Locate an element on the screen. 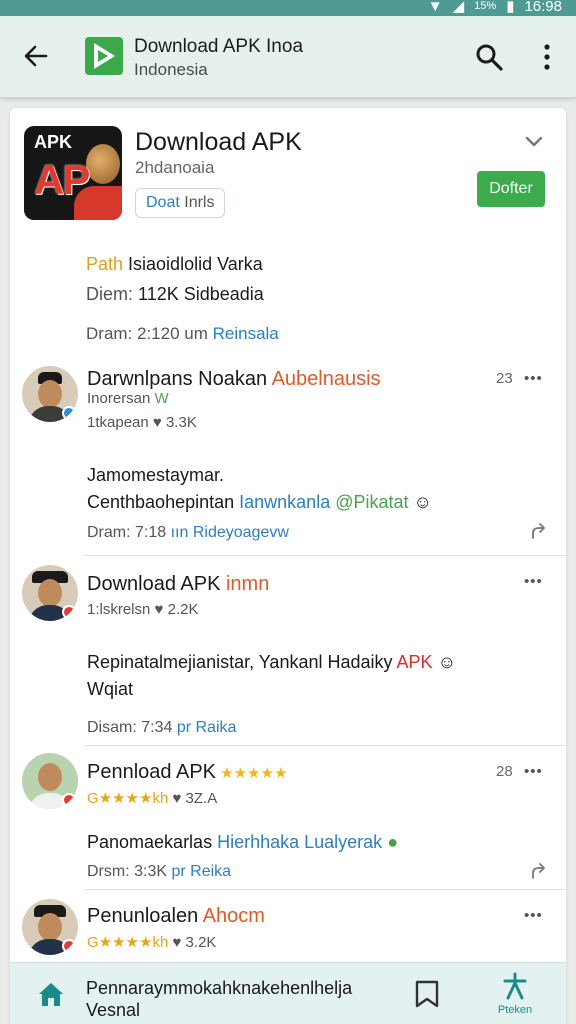 This screenshot has width=576, height=1024. post-meta: G★★★★kh ♥ 3.2K is located at coordinates (151, 942).